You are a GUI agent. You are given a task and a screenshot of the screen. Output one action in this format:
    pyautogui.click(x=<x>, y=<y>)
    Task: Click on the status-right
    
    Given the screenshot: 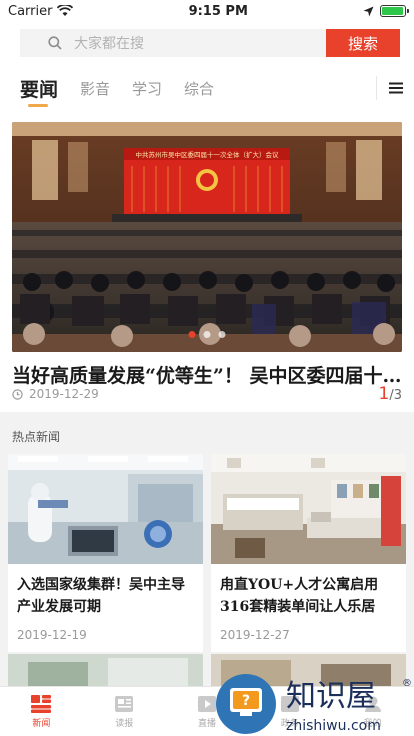 What is the action you would take?
    pyautogui.click(x=386, y=11)
    